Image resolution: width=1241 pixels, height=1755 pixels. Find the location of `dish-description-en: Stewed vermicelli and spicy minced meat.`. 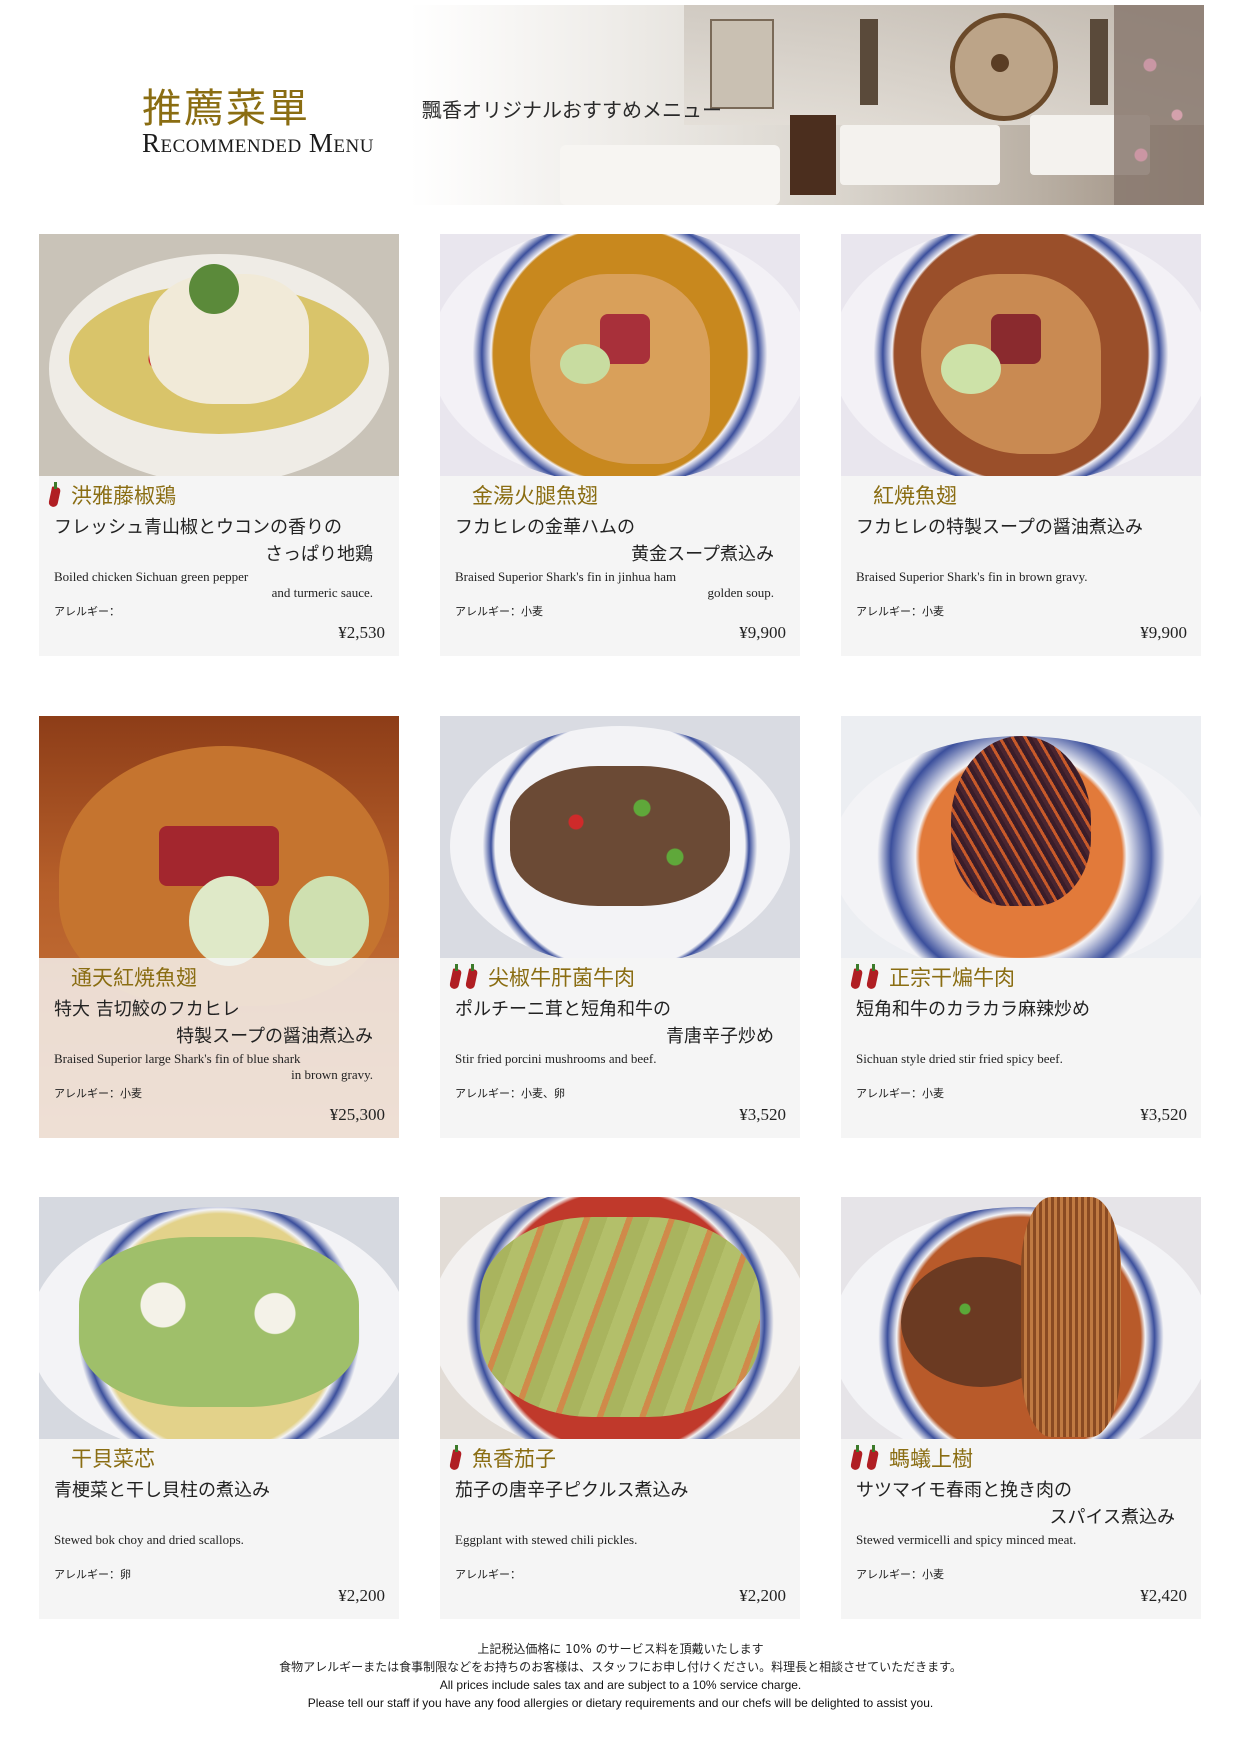

dish-description-en: Stewed vermicelli and spicy minced meat. is located at coordinates (966, 1539).